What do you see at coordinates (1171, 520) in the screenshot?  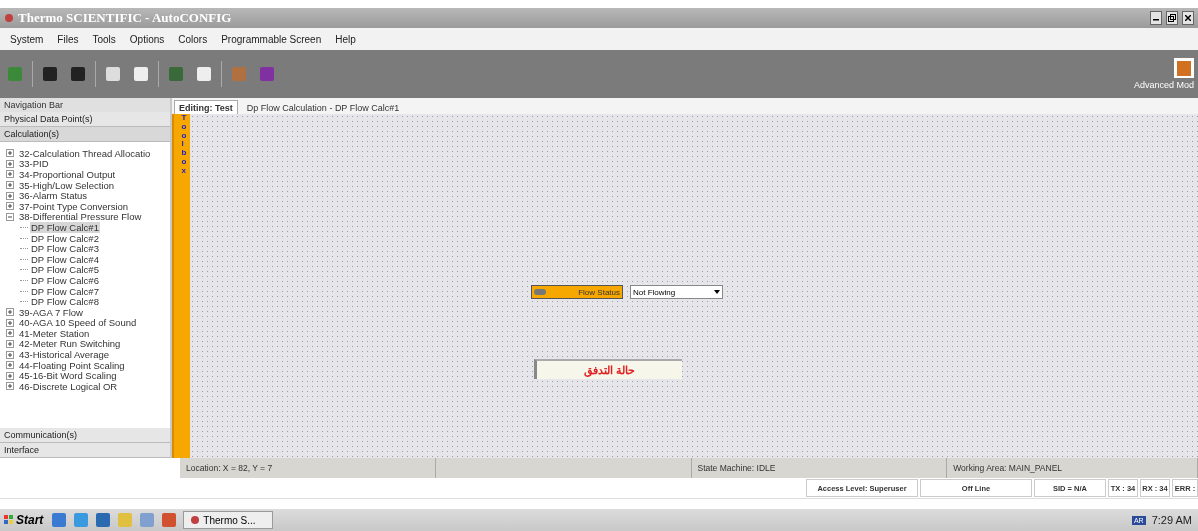 I see `clock: 7:29 AM` at bounding box center [1171, 520].